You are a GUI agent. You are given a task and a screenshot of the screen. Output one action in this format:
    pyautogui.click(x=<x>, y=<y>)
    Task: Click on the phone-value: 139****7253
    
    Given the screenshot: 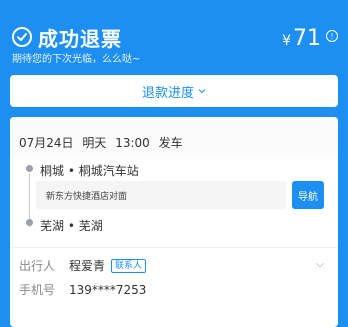 What is the action you would take?
    pyautogui.click(x=108, y=289)
    